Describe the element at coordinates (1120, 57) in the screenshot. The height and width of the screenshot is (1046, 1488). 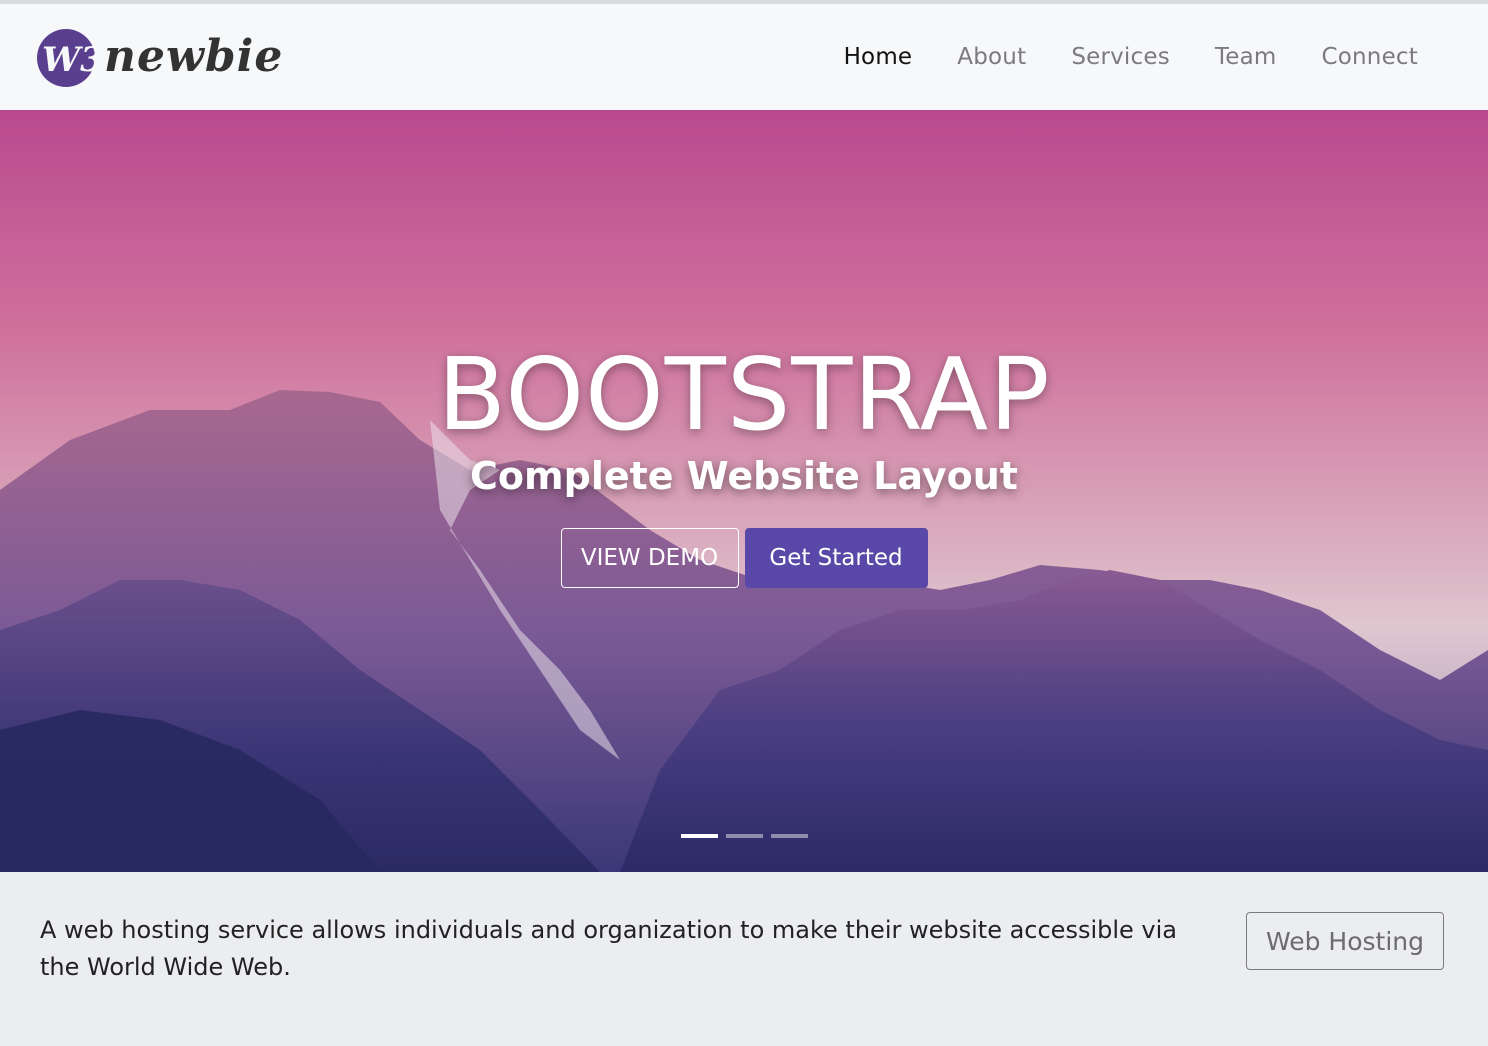
I see `nav-services: Services` at that location.